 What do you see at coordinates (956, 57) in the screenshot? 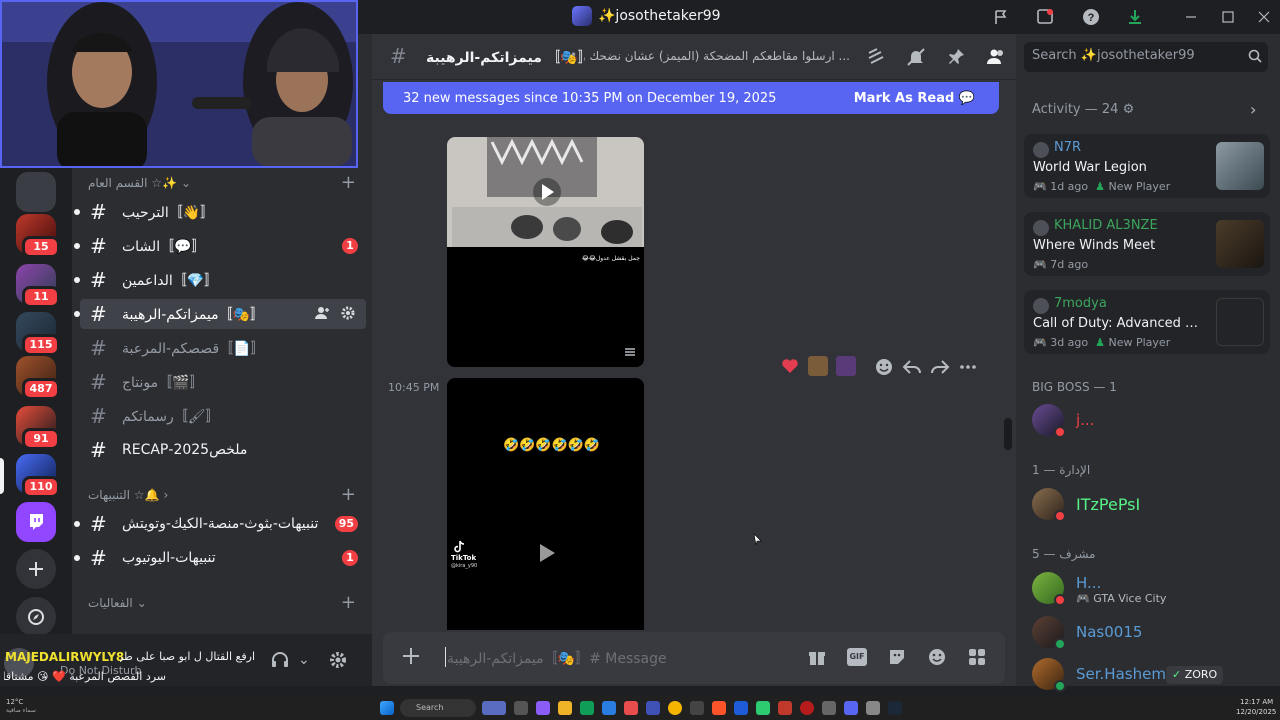
I see `pin-icon` at bounding box center [956, 57].